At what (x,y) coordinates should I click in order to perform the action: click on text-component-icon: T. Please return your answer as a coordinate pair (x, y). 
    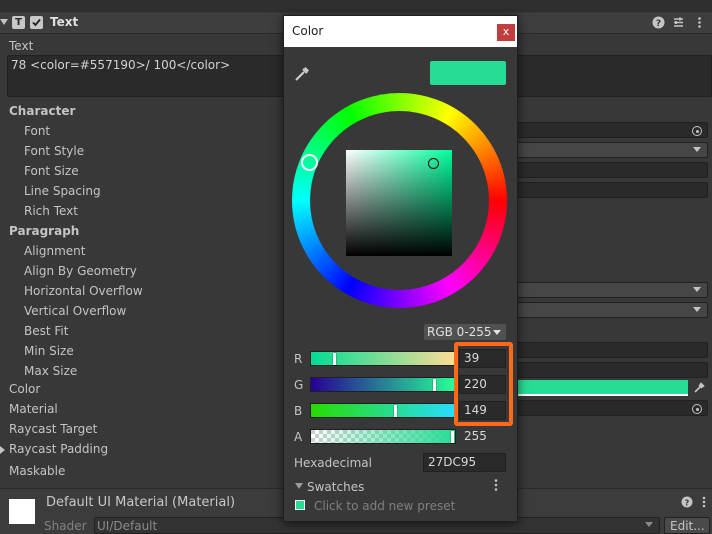
    Looking at the image, I should click on (18, 22).